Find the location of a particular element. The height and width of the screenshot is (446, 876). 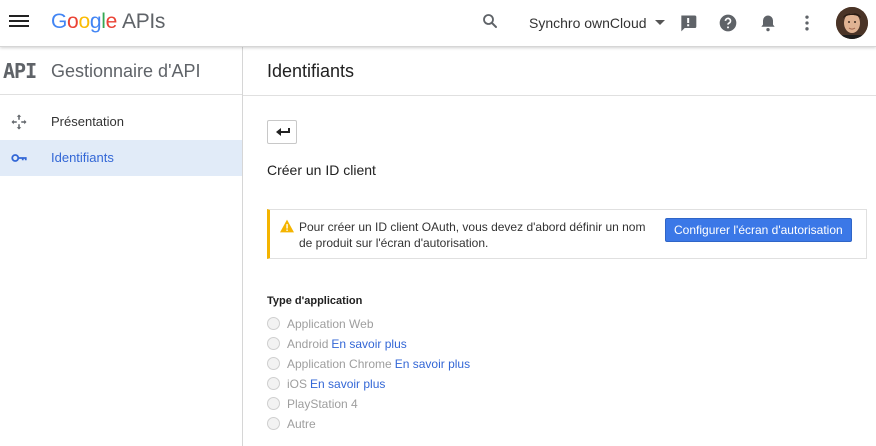

page-header: Identifiants is located at coordinates (559, 71).